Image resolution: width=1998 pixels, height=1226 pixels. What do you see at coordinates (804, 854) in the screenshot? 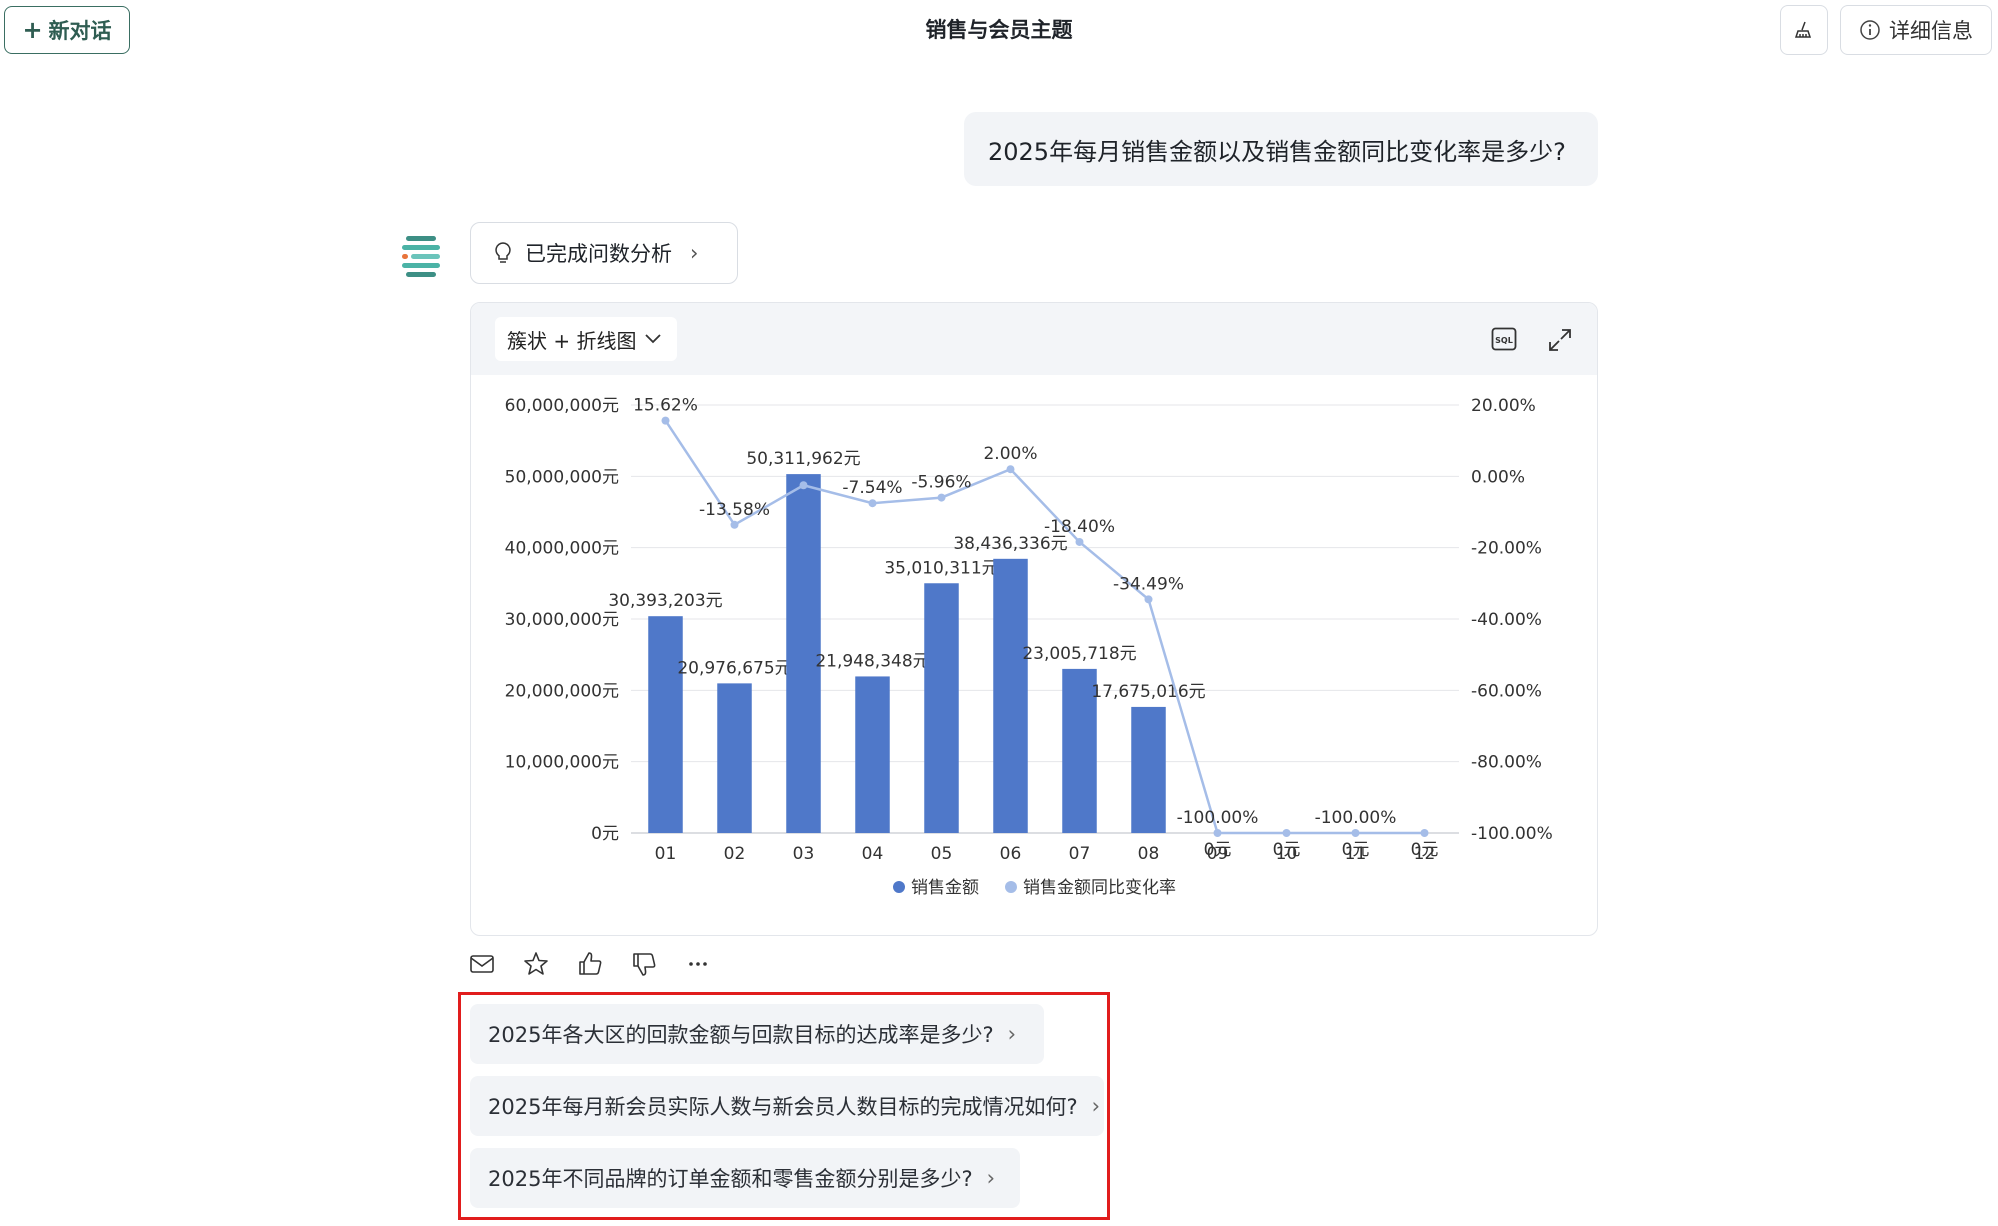
I see `x-tick-label: 03` at bounding box center [804, 854].